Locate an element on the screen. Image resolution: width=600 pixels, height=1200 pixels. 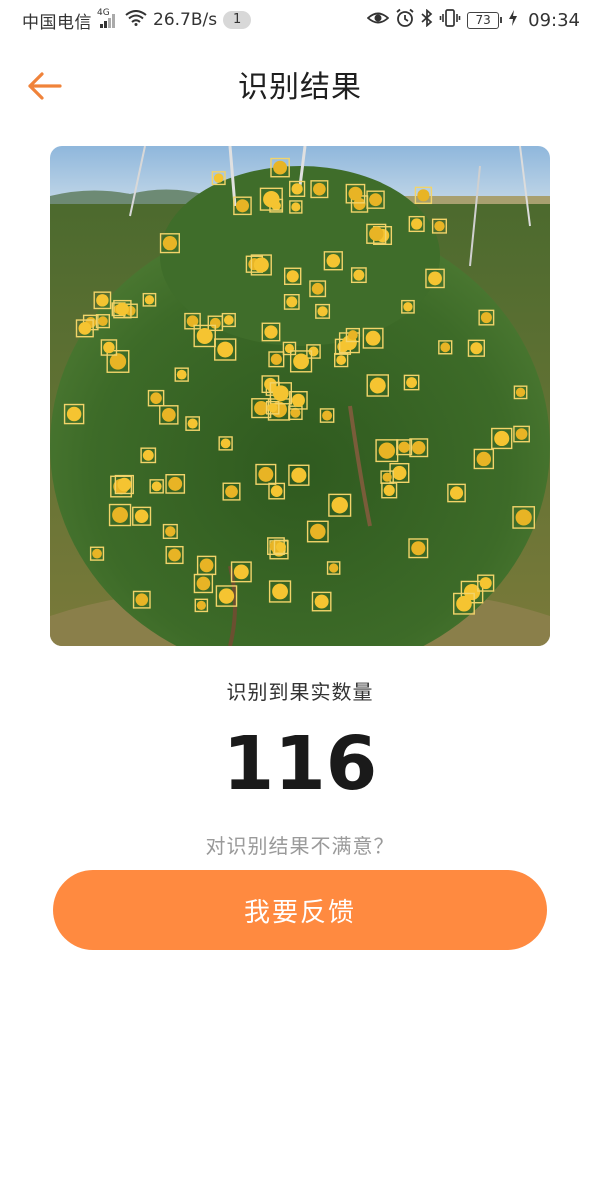
network-type: 4G is located at coordinates (103, 13).